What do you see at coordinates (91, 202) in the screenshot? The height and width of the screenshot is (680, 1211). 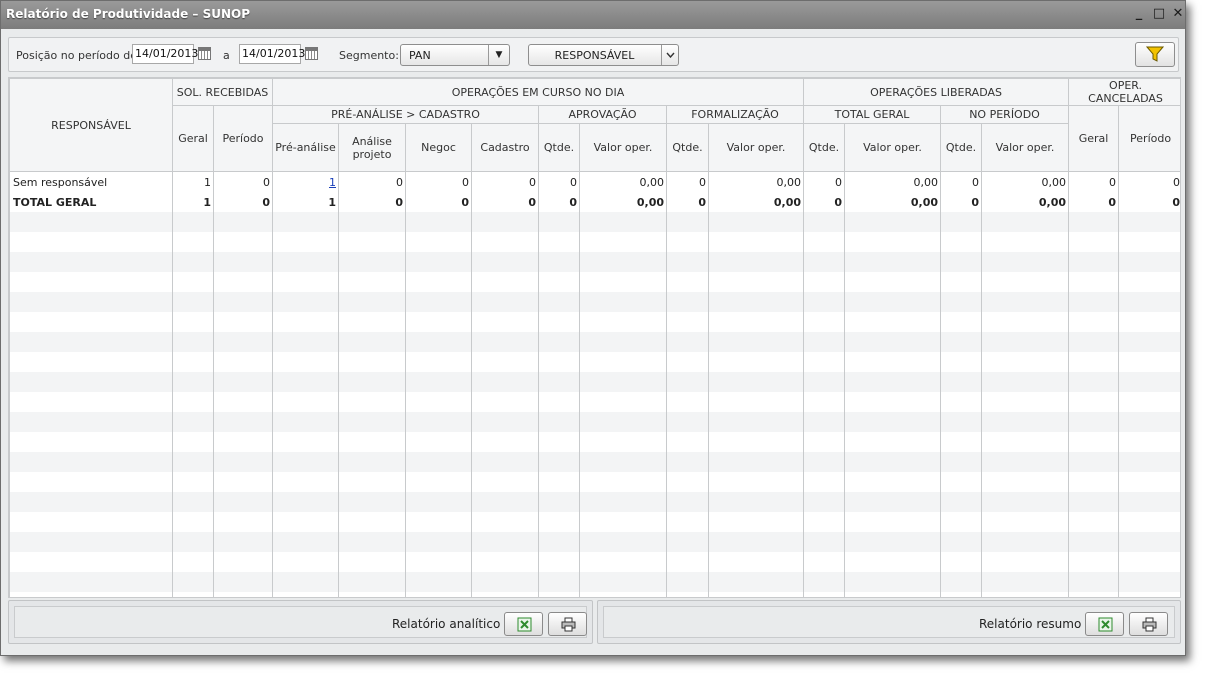 I see `row-name: TOTAL GERAL` at bounding box center [91, 202].